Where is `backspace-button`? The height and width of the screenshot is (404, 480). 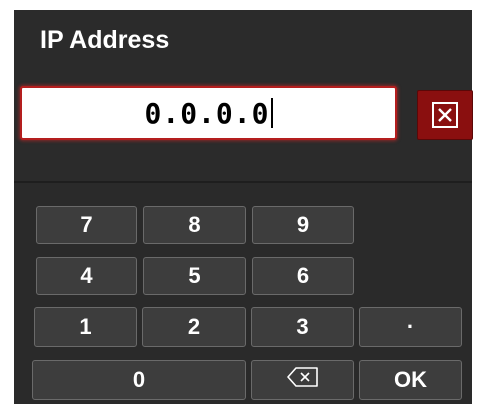
backspace-button is located at coordinates (302, 380).